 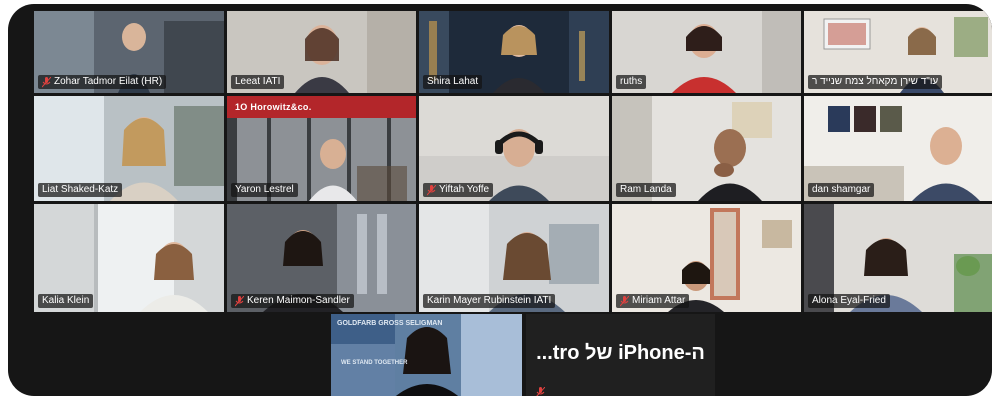 I want to click on participant-name: עו"ד שירן מקאחל צמח שנייד ר, so click(x=875, y=81).